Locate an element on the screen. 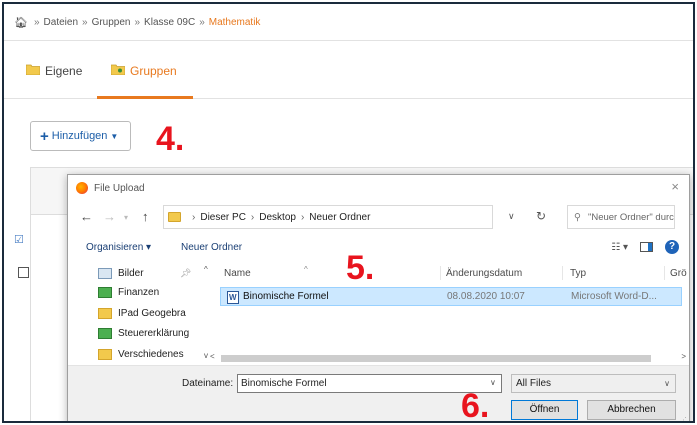 This screenshot has width=697, height=425. up-icon: ↑ is located at coordinates (145, 216).